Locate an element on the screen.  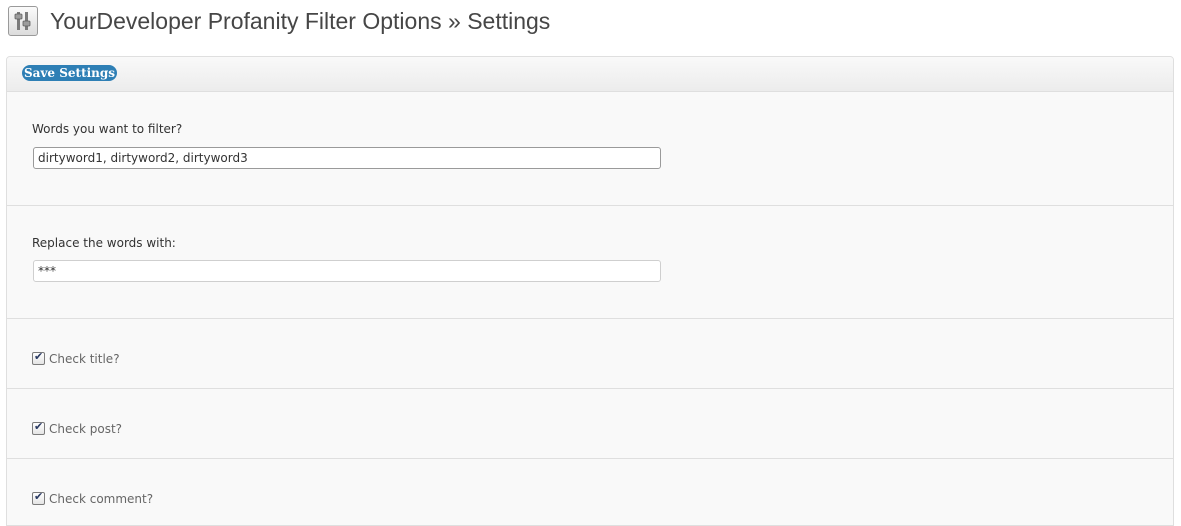
check-title-row: ✔ Check title? is located at coordinates (76, 357).